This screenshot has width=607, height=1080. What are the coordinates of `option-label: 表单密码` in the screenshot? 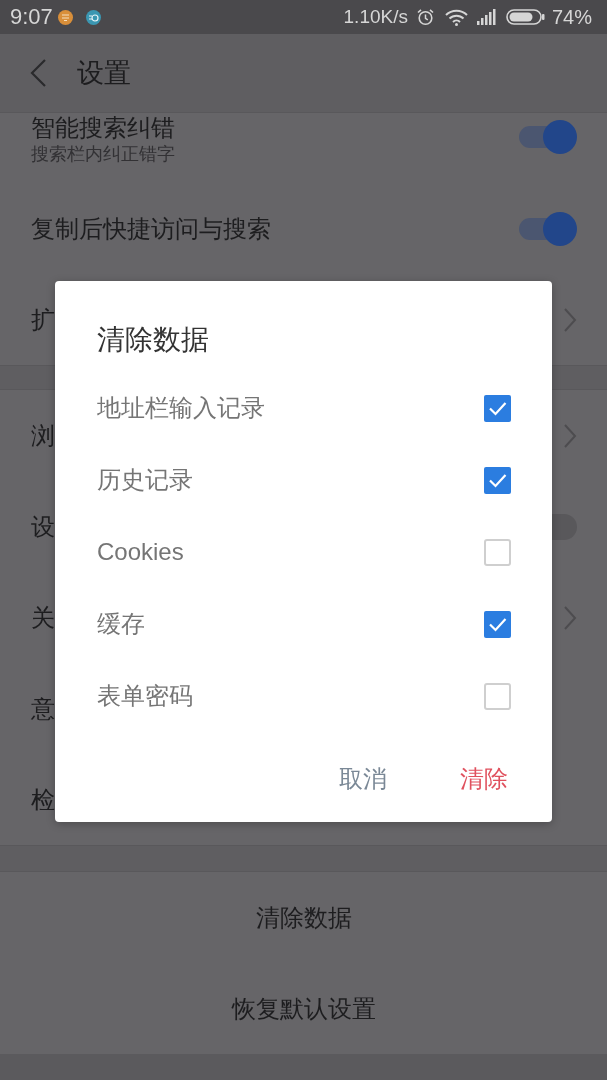 It's located at (145, 696).